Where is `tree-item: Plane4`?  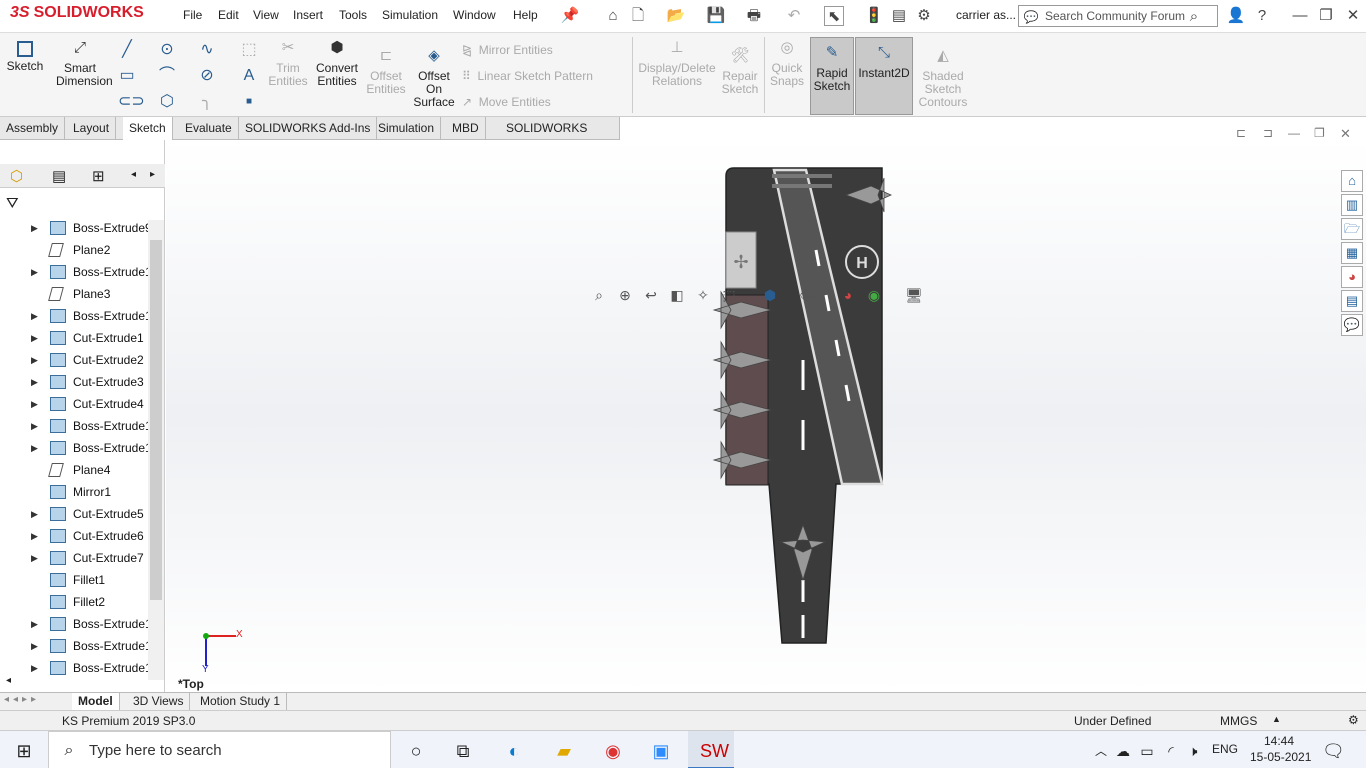 tree-item: Plane4 is located at coordinates (74, 470).